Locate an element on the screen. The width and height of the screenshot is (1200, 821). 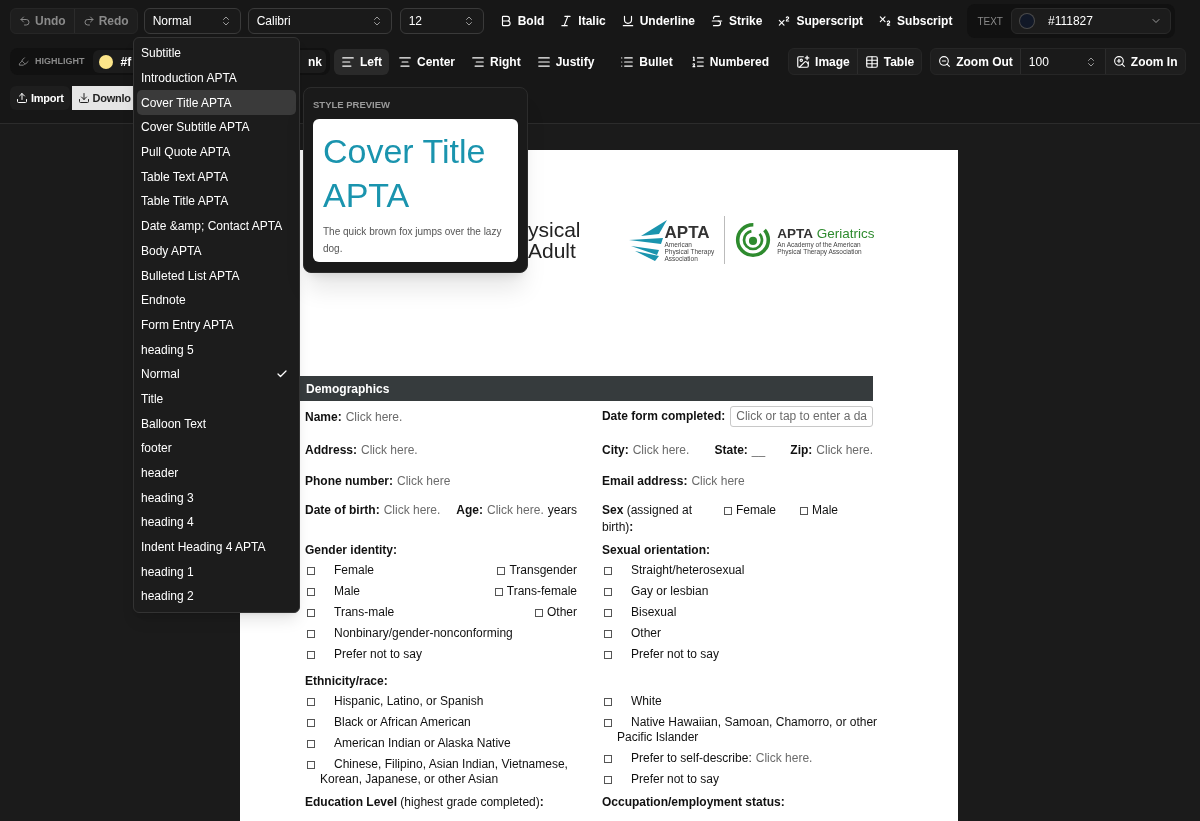
option-label: Other is located at coordinates (646, 633).